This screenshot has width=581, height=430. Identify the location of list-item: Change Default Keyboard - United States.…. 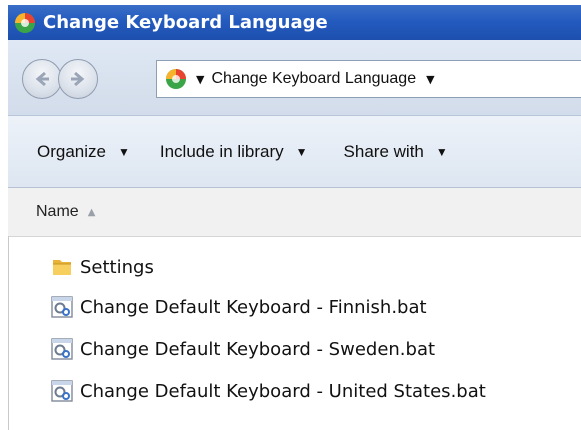
(268, 391).